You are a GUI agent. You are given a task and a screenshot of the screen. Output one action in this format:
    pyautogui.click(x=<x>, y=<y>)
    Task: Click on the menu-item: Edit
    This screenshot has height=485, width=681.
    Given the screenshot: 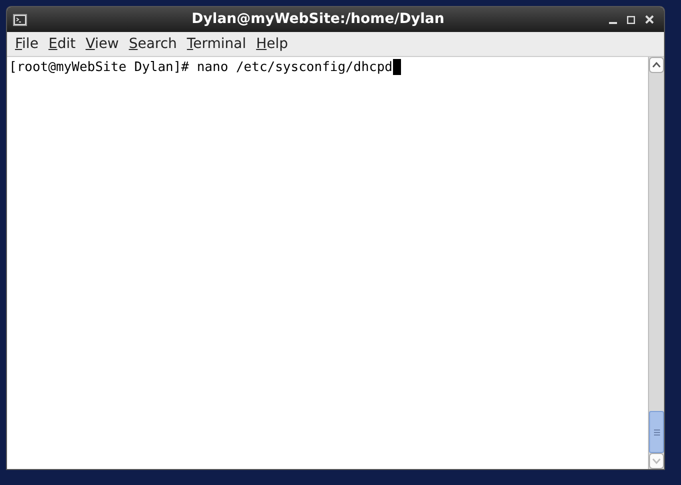 What is the action you would take?
    pyautogui.click(x=62, y=44)
    